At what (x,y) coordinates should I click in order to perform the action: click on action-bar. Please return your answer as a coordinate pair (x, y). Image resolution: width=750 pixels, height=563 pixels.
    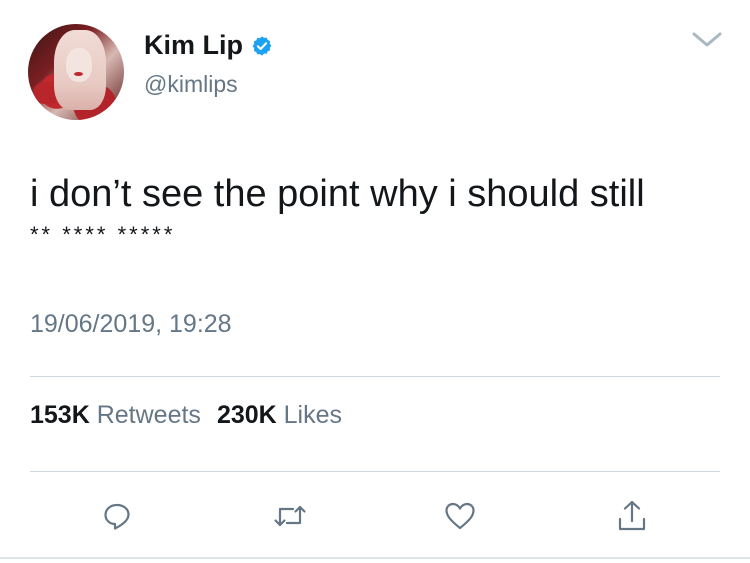
    Looking at the image, I should click on (375, 516).